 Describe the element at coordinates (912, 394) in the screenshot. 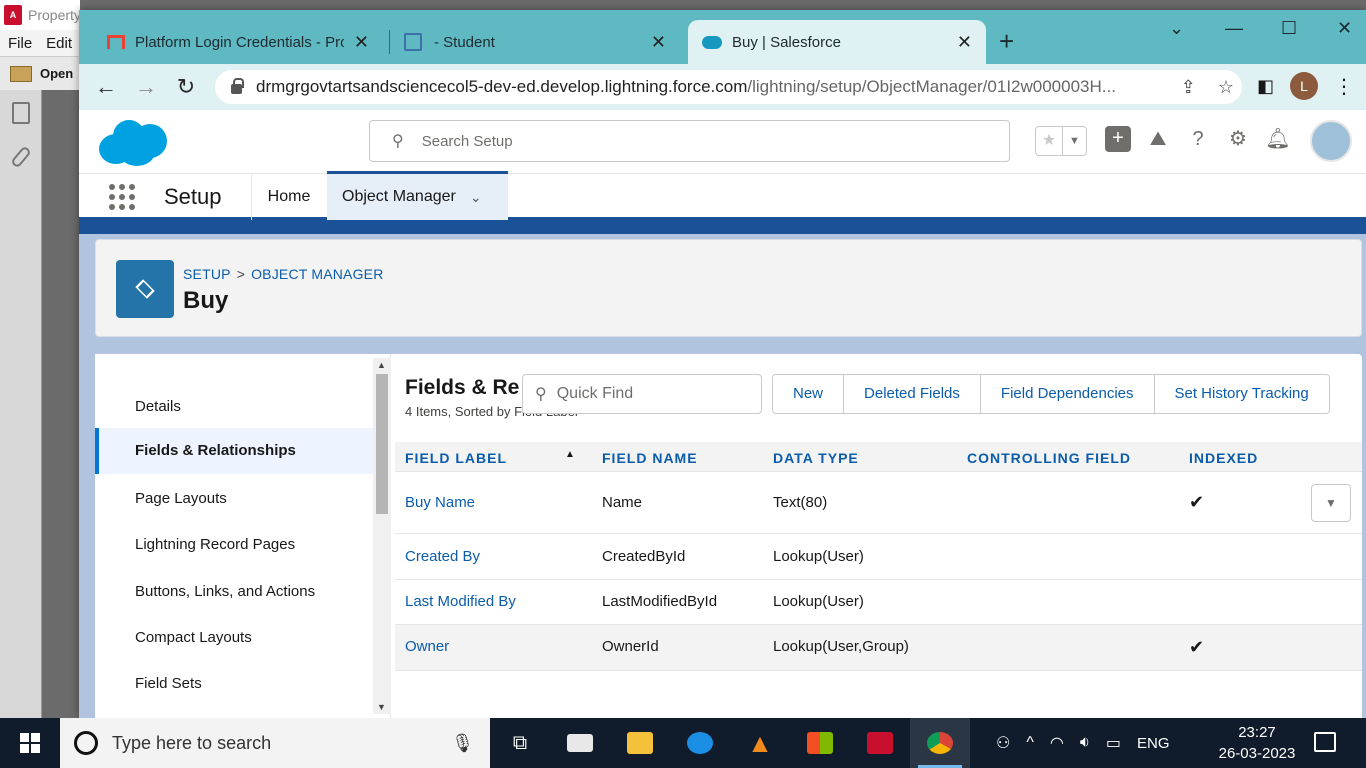

I see `deleted-fields-button: Deleted Fields` at that location.